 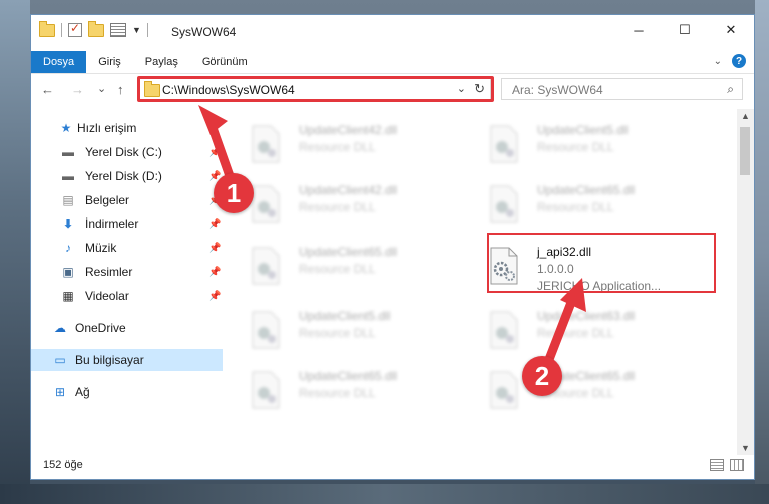 What do you see at coordinates (739, 61) in the screenshot?
I see `help-icon: ?` at bounding box center [739, 61].